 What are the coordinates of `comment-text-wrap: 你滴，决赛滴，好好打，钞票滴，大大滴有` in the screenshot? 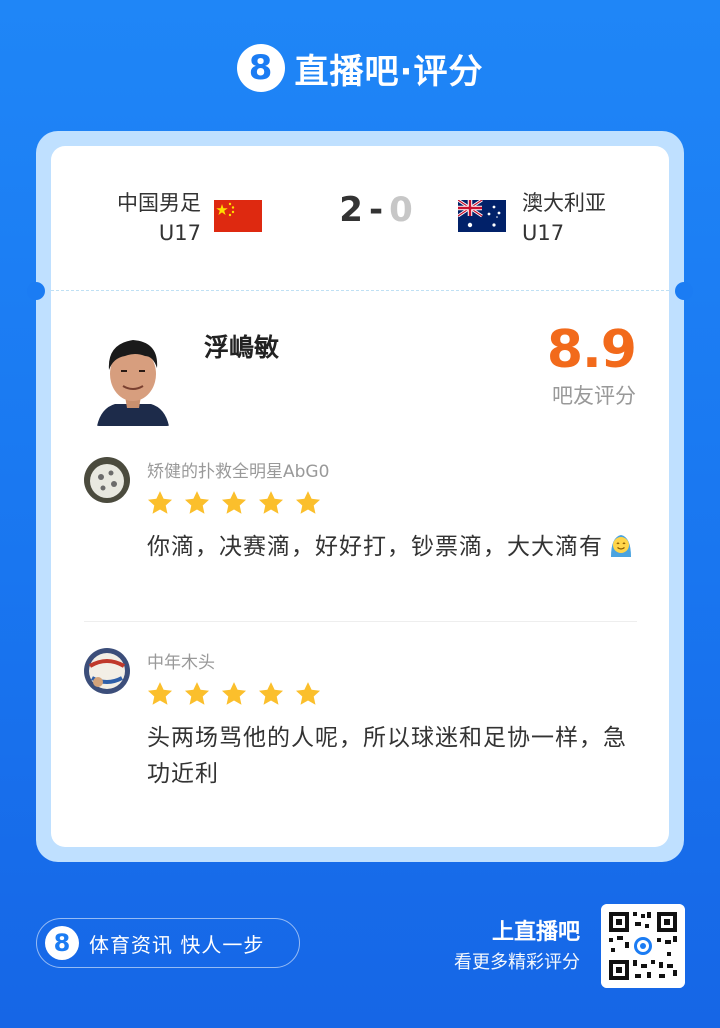 It's located at (397, 547).